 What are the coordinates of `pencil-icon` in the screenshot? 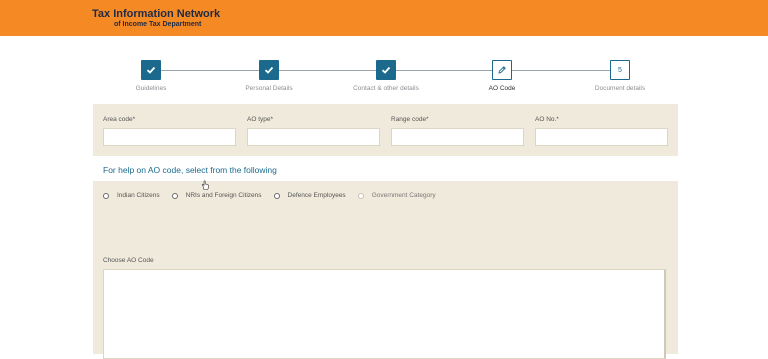 It's located at (502, 70).